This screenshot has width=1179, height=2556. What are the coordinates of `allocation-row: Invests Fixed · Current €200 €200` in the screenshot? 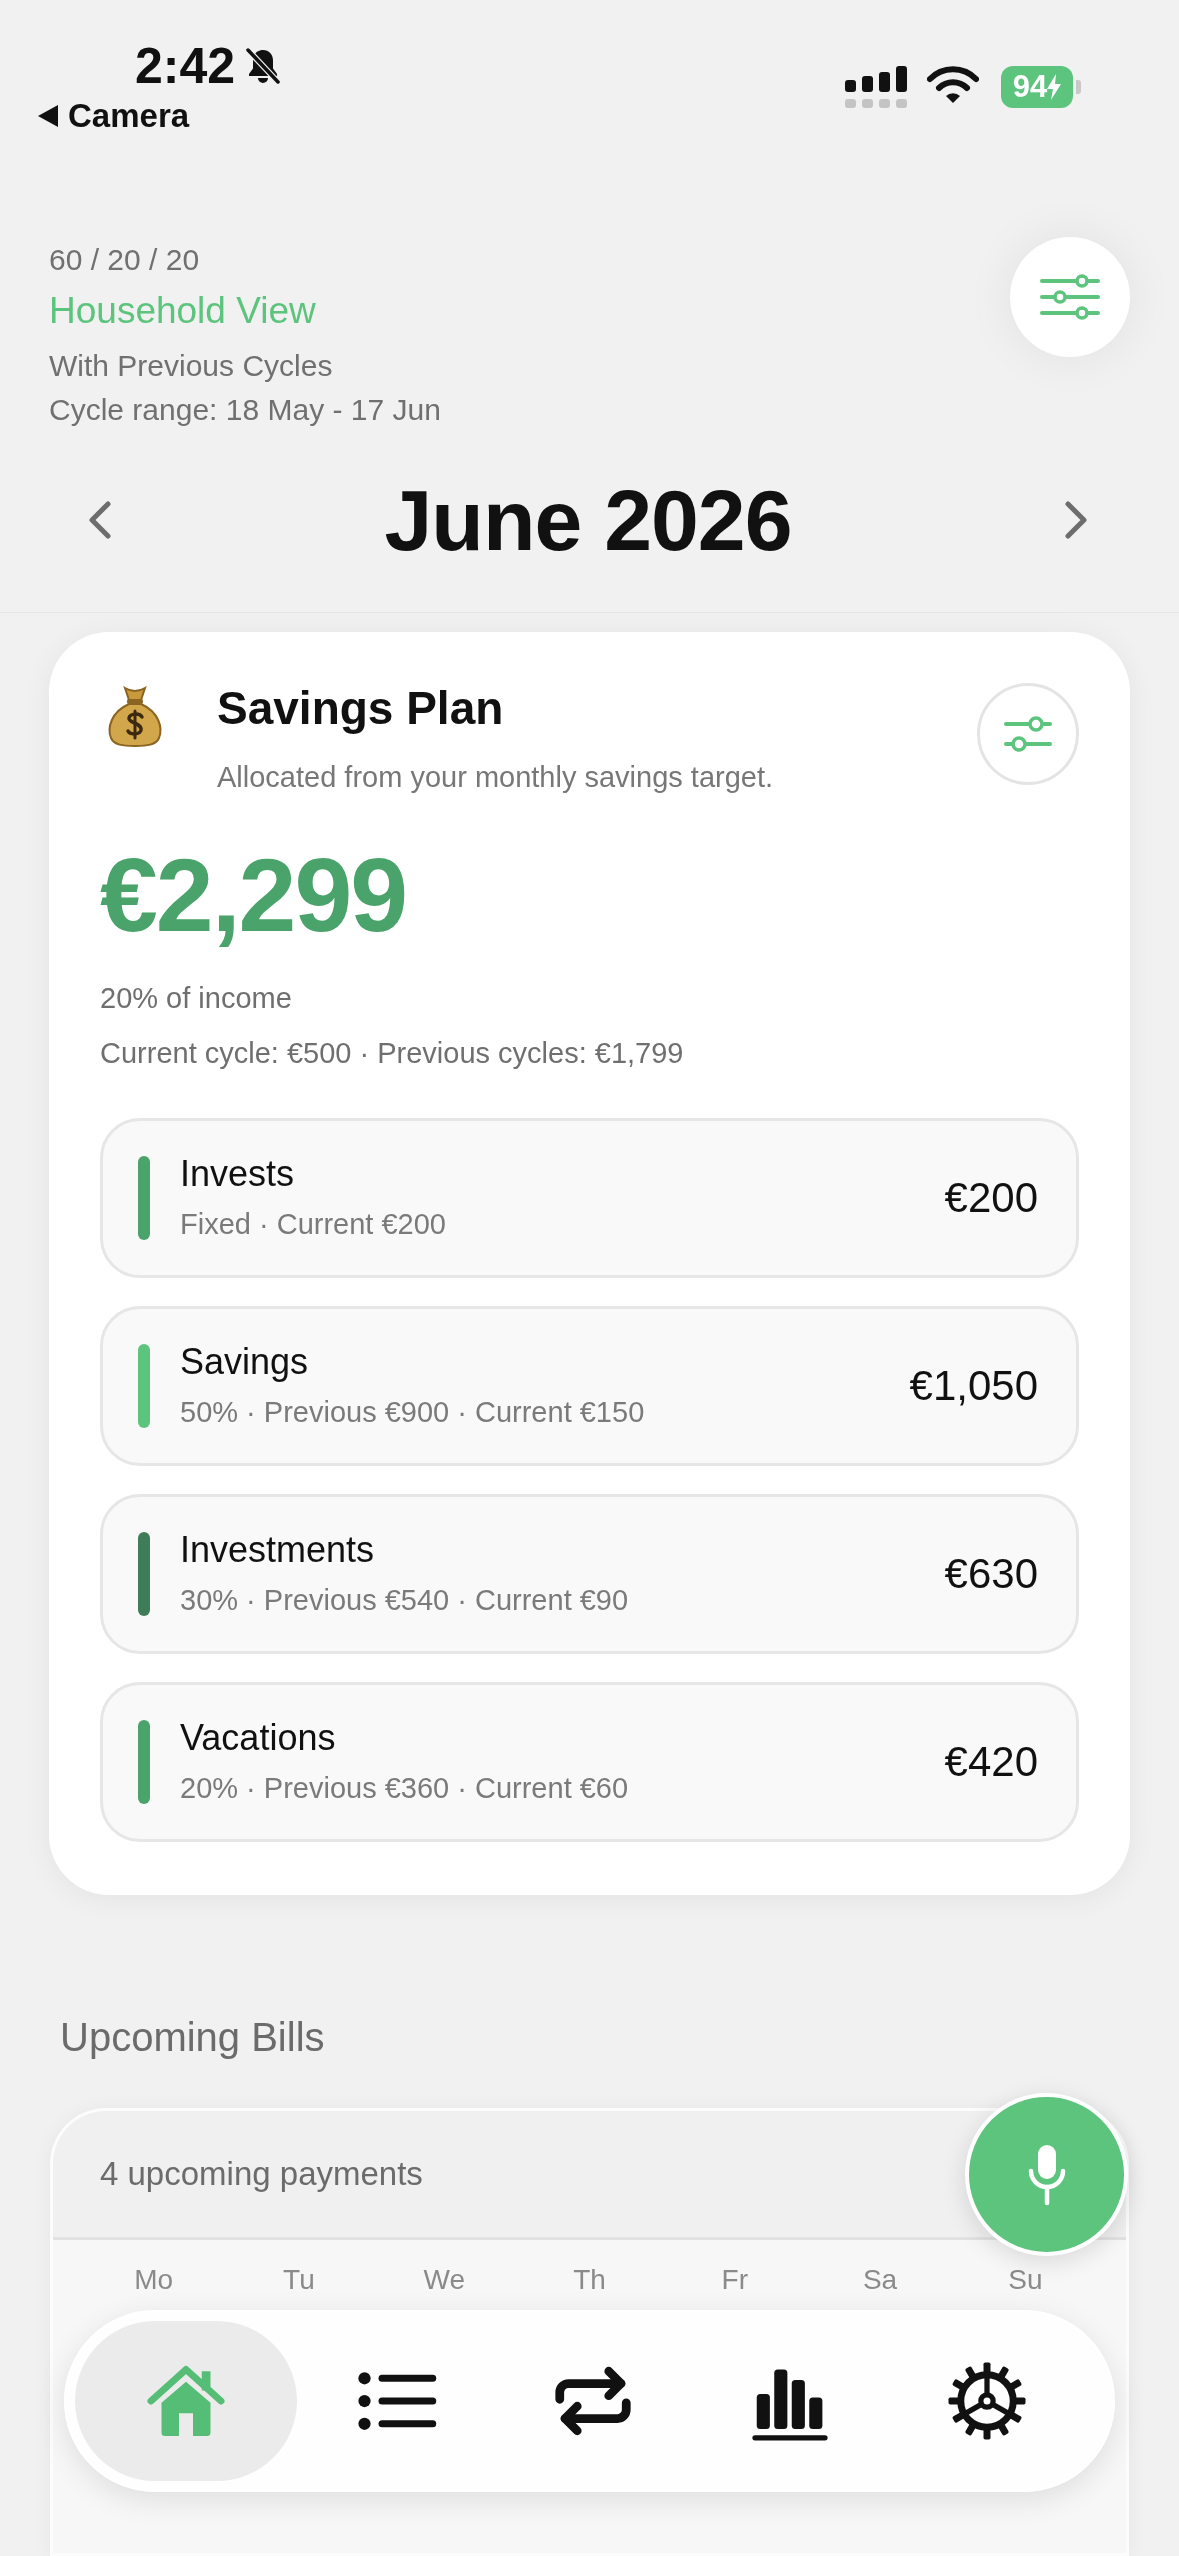 It's located at (589, 1198).